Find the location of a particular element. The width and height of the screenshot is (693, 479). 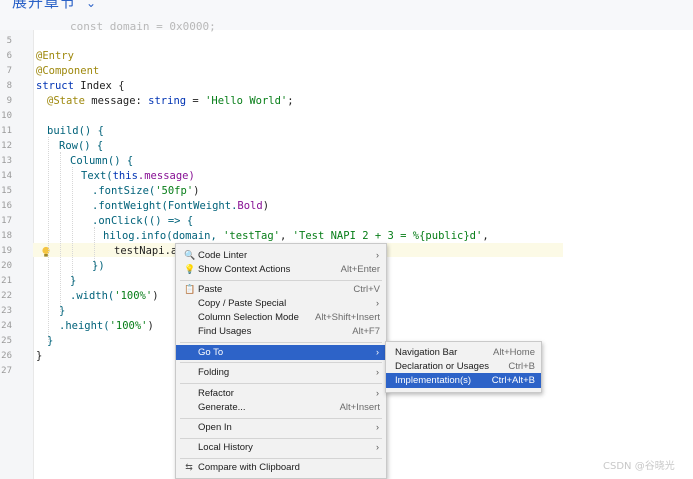

expand-chapter-toggle: 展开章节 ⌄ is located at coordinates (54, 6).